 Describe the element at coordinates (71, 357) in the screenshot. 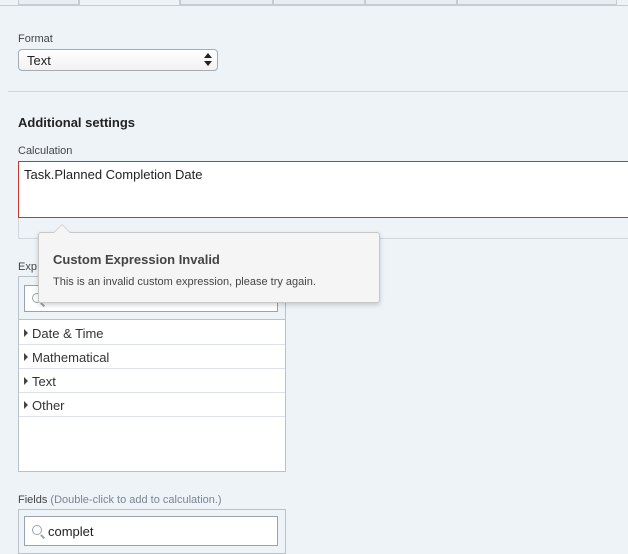

I see `category-label: Mathematical` at that location.